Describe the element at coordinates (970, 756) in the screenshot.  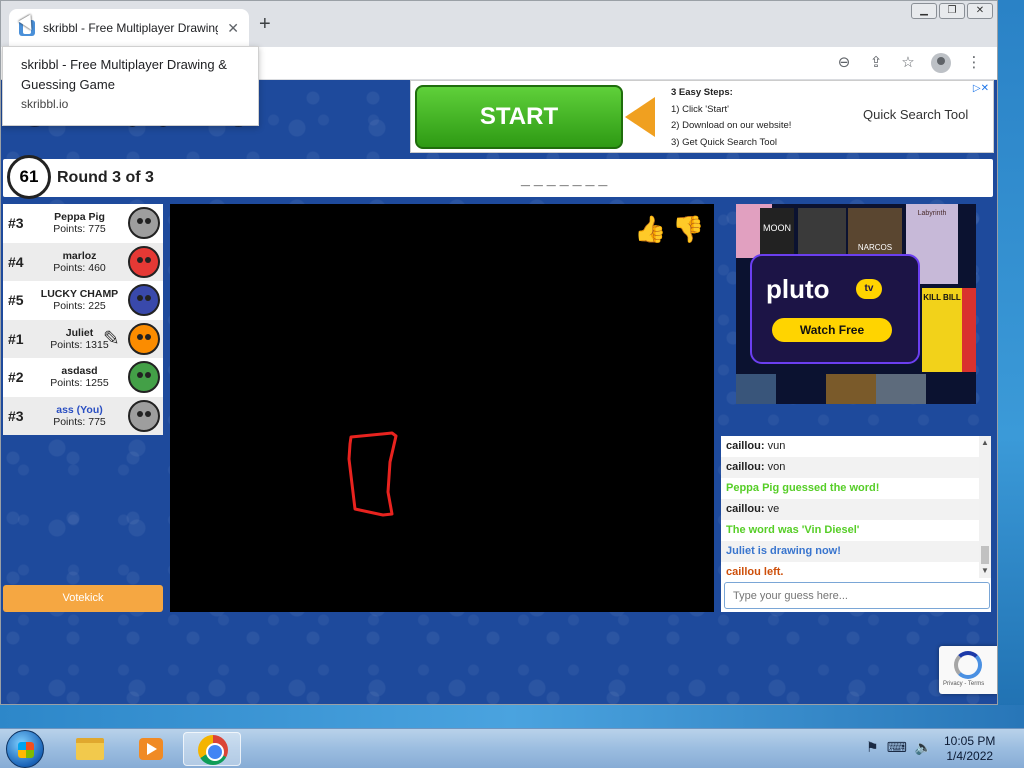
I see `clock-date: 1/4/2022` at that location.